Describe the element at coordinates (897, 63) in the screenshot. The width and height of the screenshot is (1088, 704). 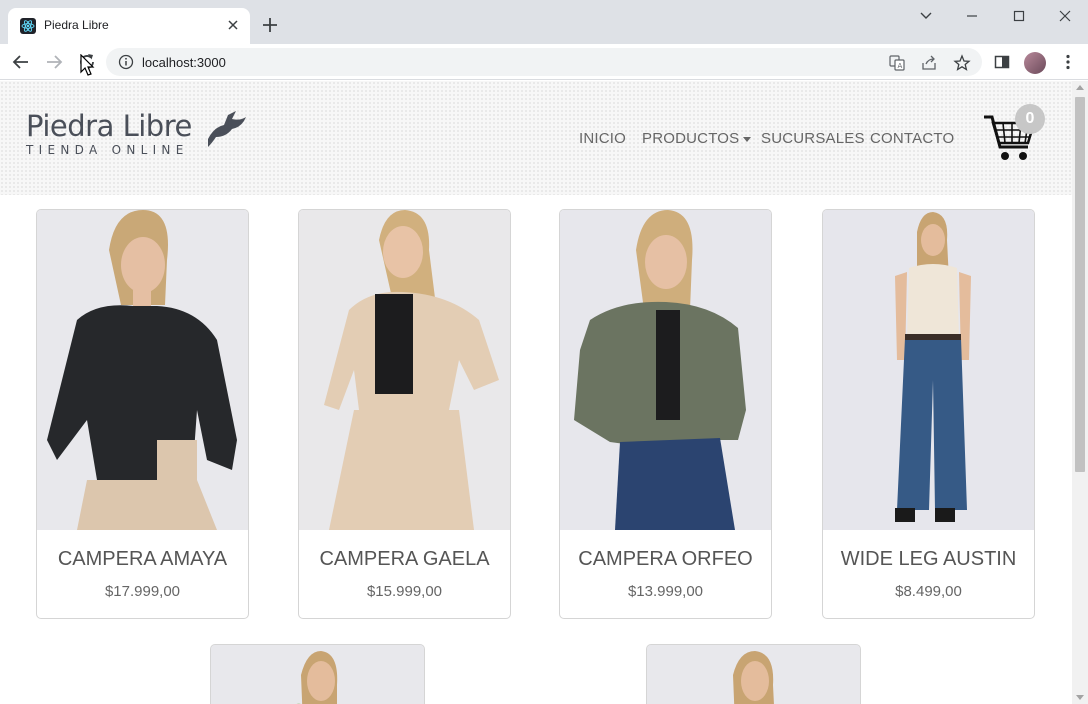
I see `translate-icon: A` at that location.